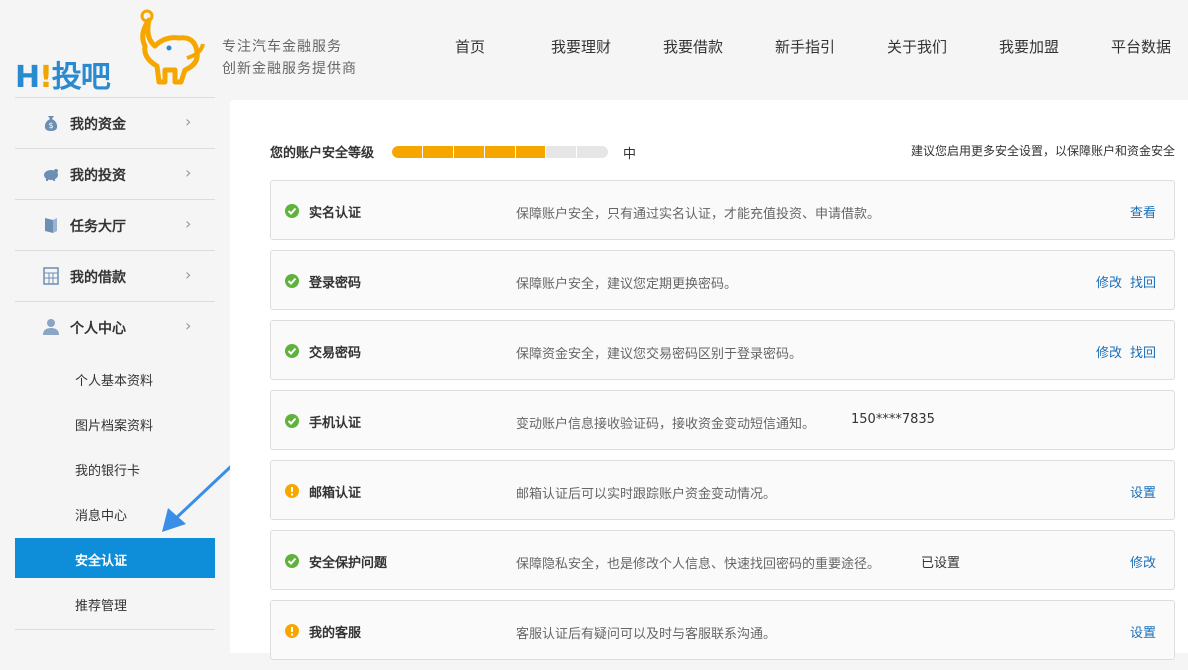 The height and width of the screenshot is (670, 1188). What do you see at coordinates (98, 278) in the screenshot?
I see `sidebar-item-label: 我的借款` at bounding box center [98, 278].